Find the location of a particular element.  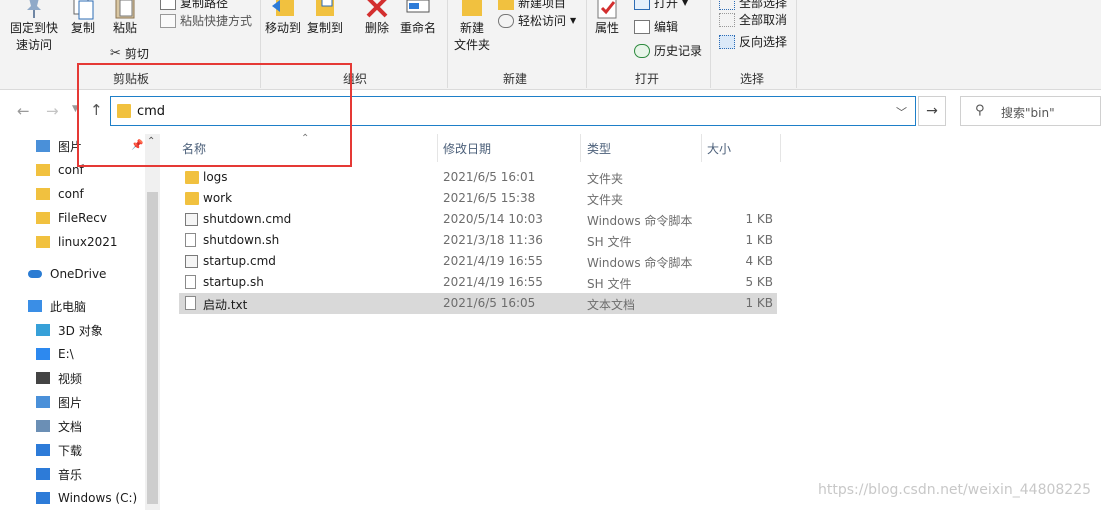

paste-button: 粘贴 is located at coordinates (125, 18).